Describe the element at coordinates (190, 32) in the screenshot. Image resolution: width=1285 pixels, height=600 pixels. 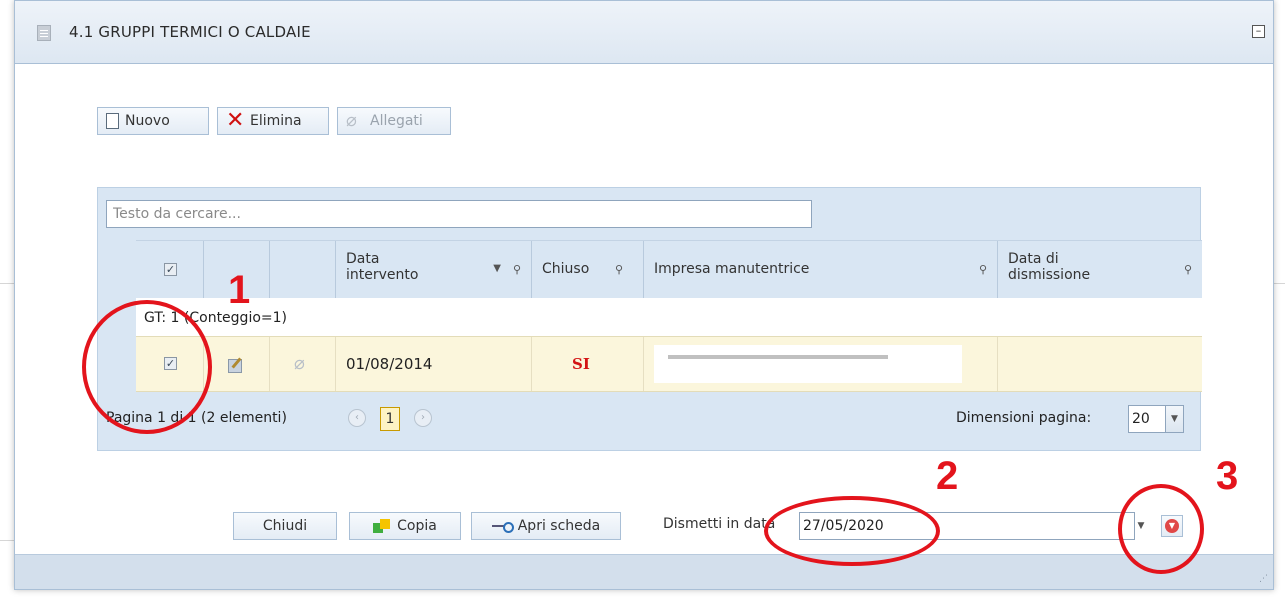
I see `dialog-title: 4.1 GRUPPI TERMICI O CALDAIE` at that location.